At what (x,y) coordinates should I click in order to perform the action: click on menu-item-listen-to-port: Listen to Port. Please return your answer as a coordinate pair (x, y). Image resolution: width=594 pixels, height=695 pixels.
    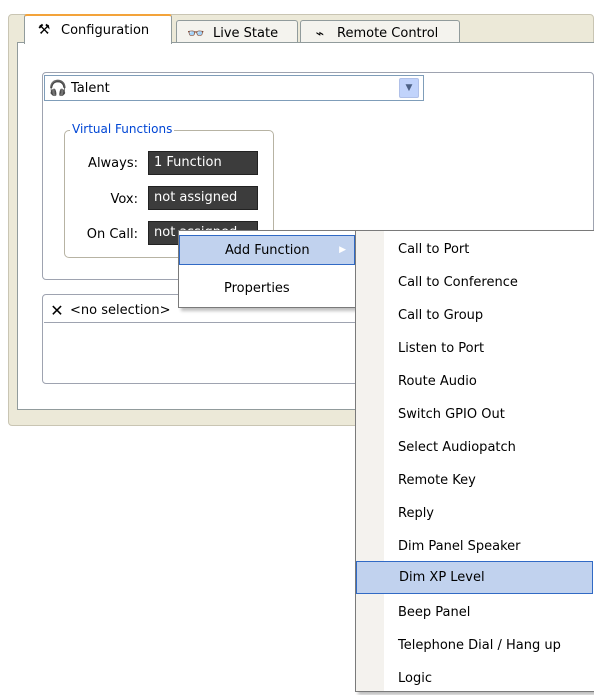
    Looking at the image, I should click on (474, 348).